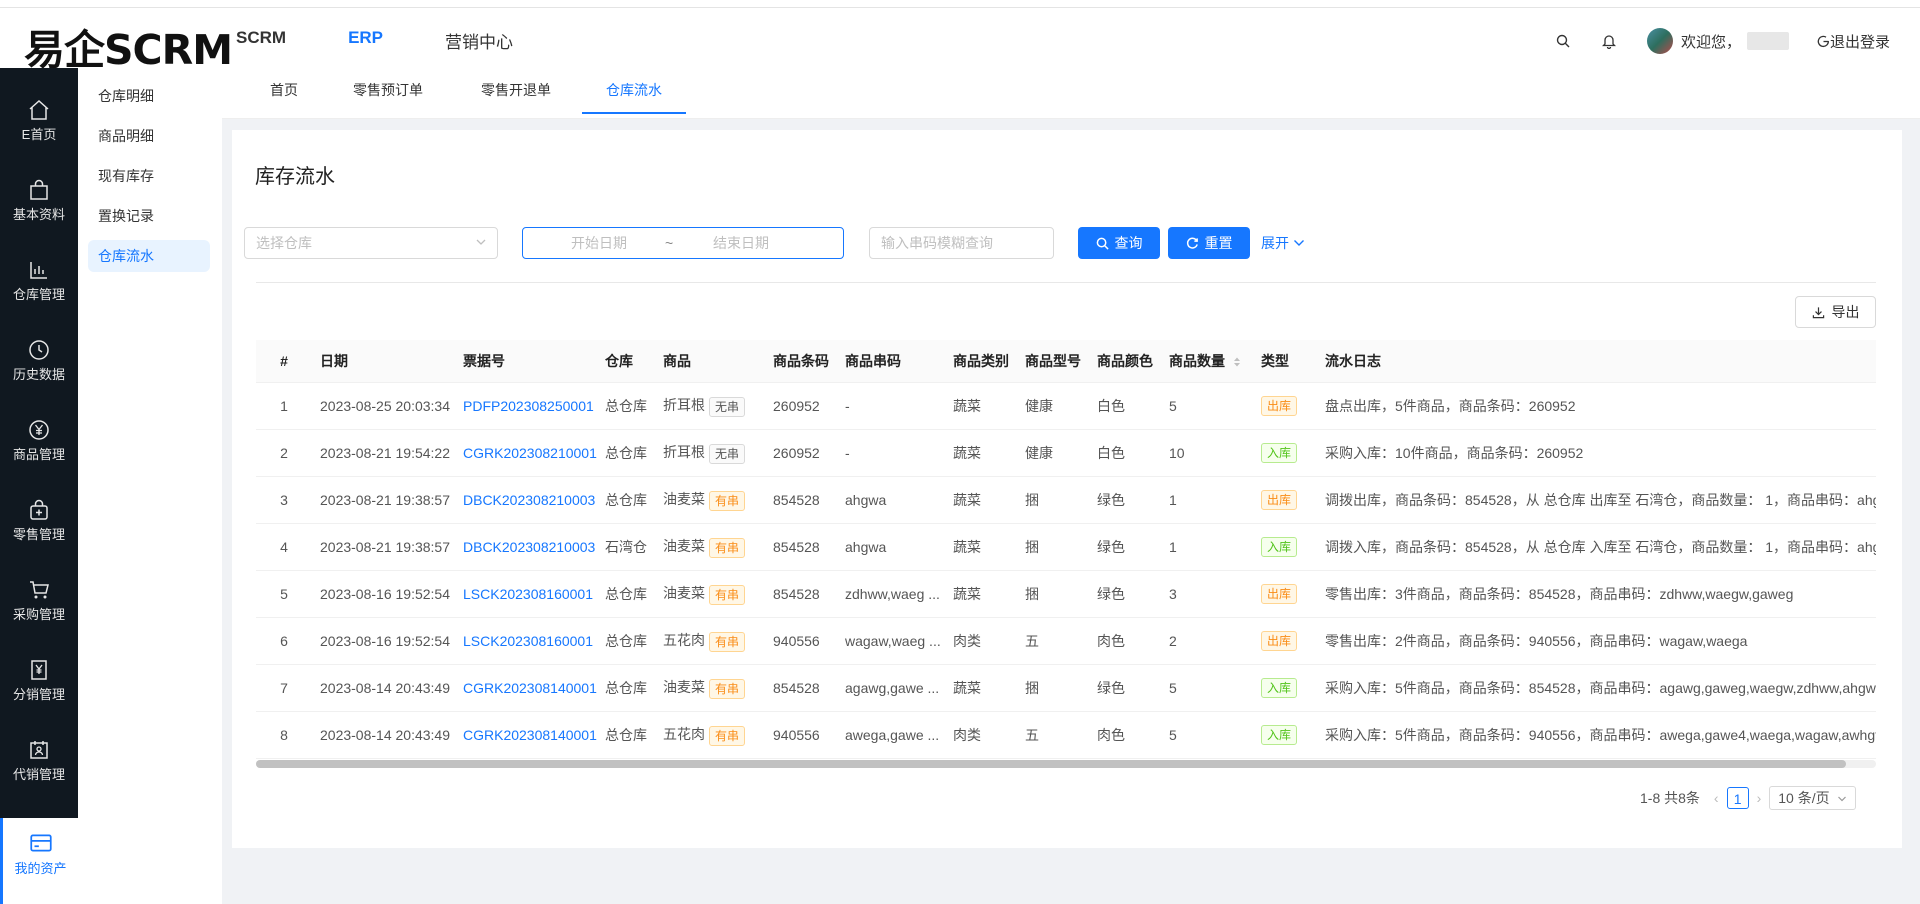  What do you see at coordinates (261, 40) in the screenshot?
I see `topnav-scrm: SCRM` at bounding box center [261, 40].